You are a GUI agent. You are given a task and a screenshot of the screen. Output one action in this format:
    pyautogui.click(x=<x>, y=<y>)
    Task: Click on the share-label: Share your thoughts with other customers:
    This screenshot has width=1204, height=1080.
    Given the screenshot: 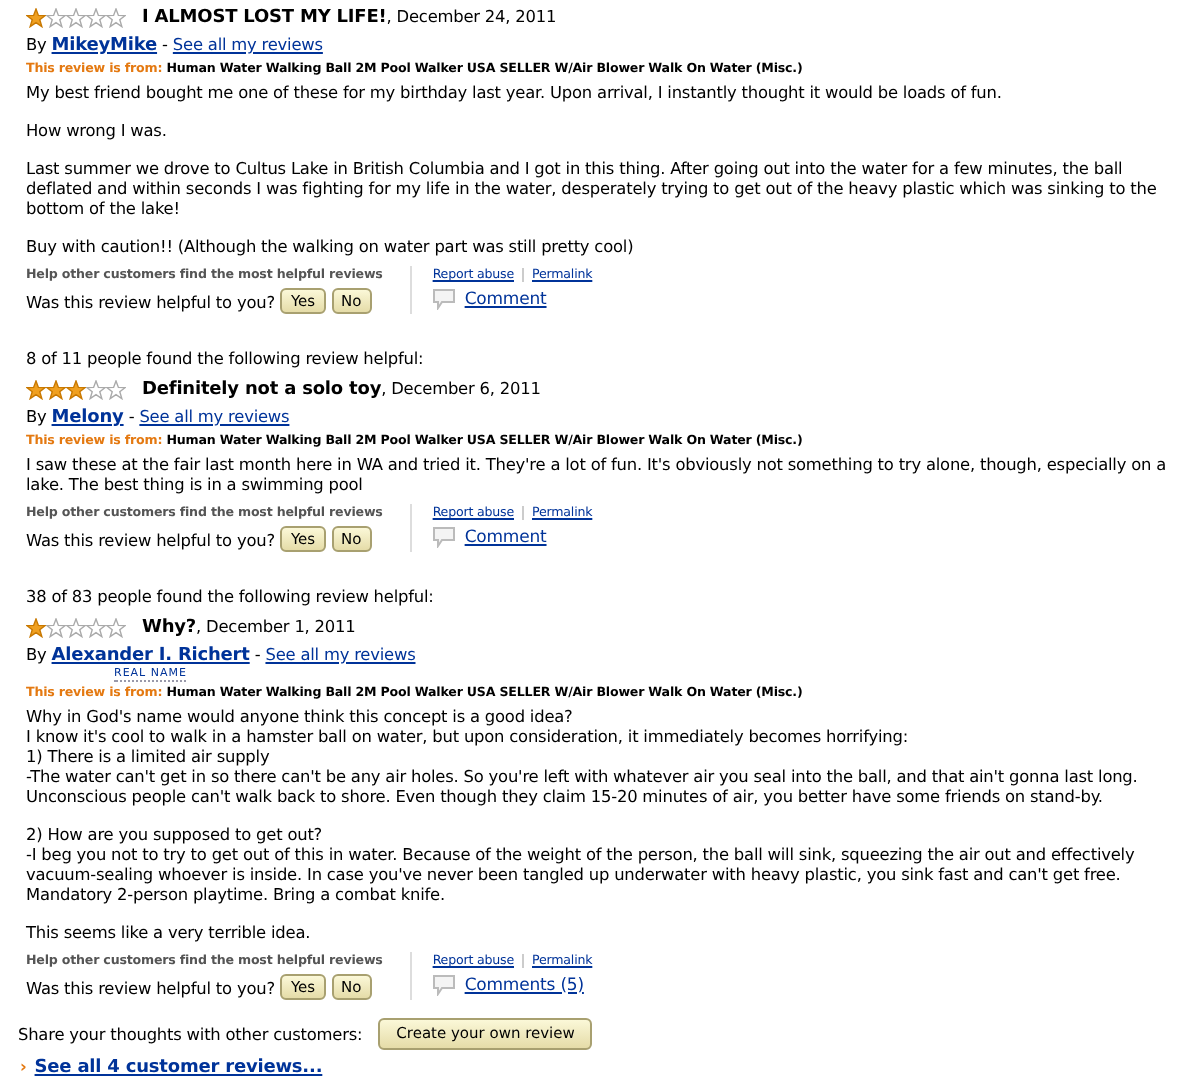 What is the action you would take?
    pyautogui.click(x=190, y=1034)
    